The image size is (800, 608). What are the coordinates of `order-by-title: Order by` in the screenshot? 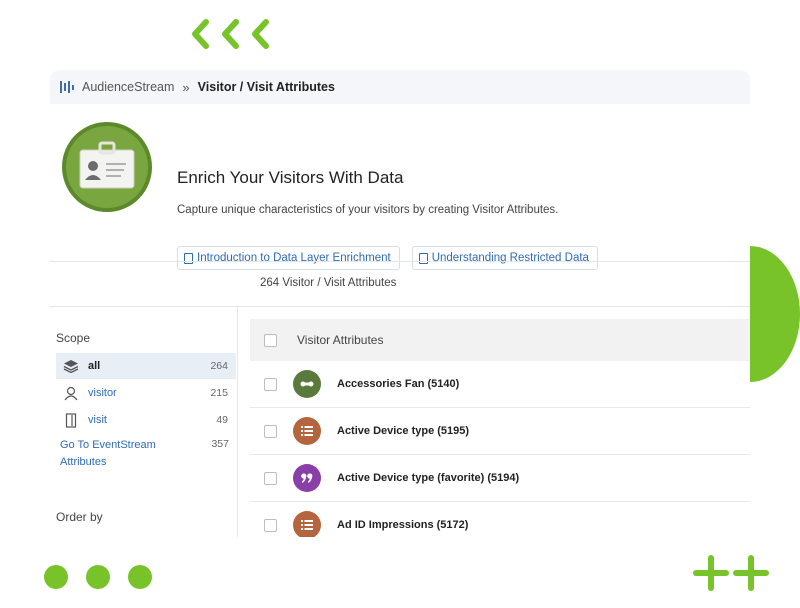 It's located at (79, 517).